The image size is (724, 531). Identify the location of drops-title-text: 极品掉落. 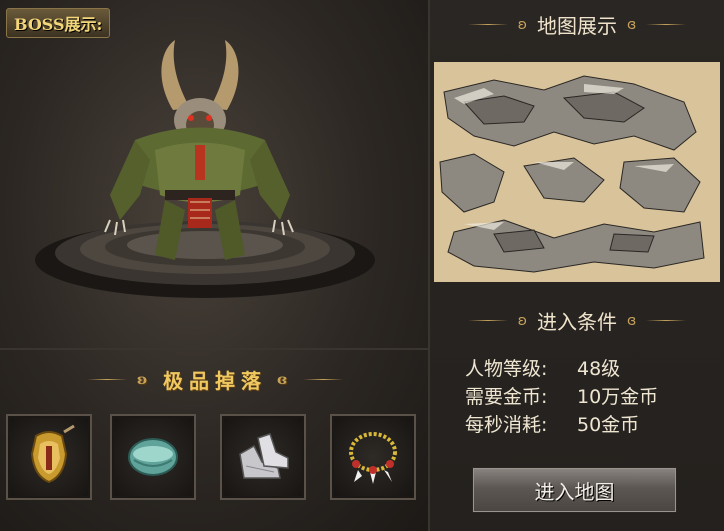
(215, 381).